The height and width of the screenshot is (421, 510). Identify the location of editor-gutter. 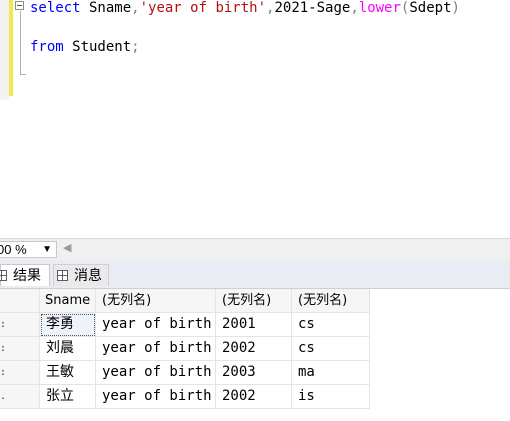
(4, 50).